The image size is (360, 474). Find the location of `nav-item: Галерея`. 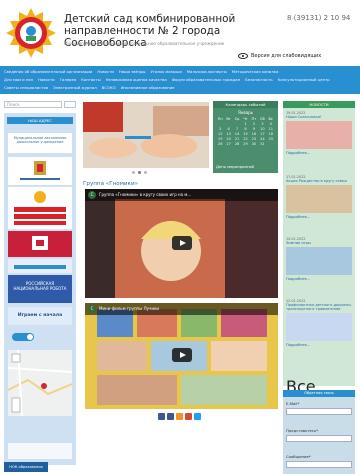

nav-item: Галерея is located at coordinates (68, 79).